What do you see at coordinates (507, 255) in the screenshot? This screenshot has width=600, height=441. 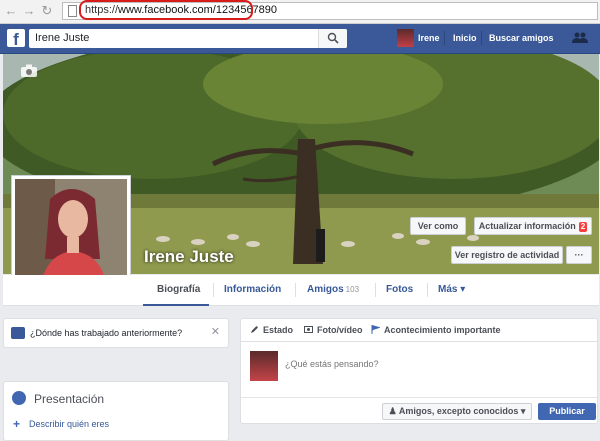 I see `activity-log-button: Ver registro de actividad` at bounding box center [507, 255].